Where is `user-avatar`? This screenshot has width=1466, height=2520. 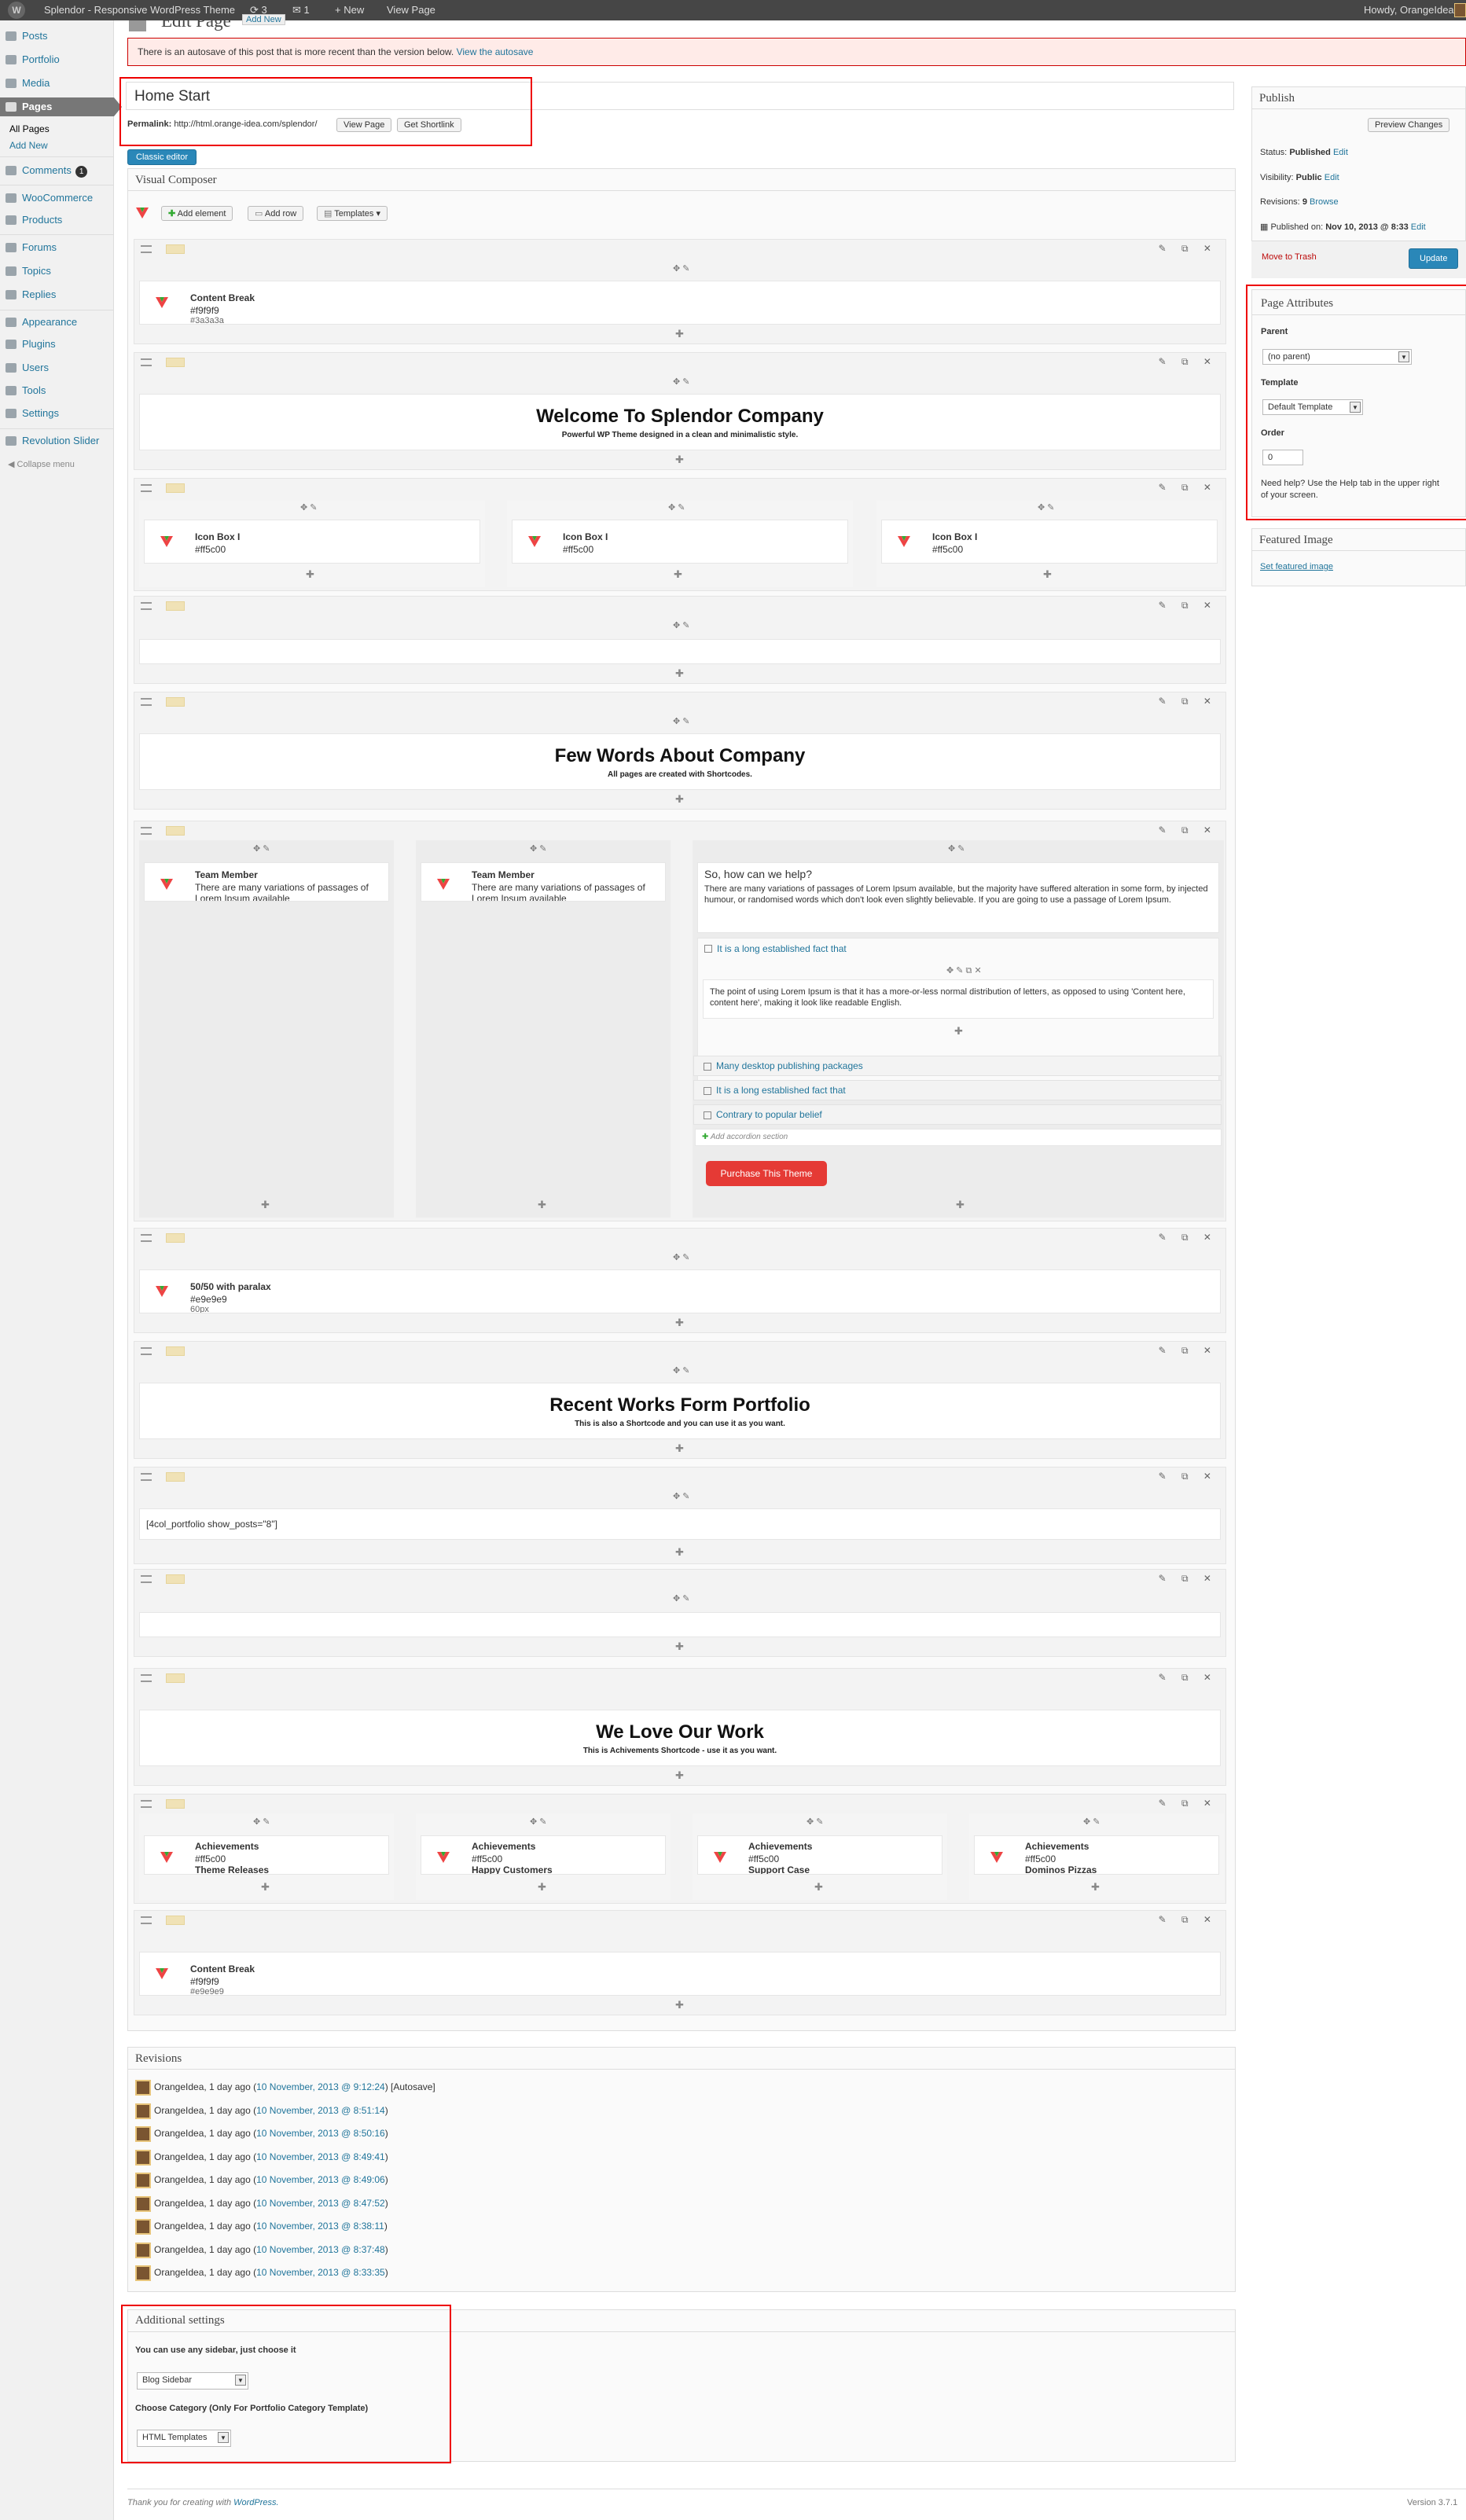
user-avatar is located at coordinates (1460, 10).